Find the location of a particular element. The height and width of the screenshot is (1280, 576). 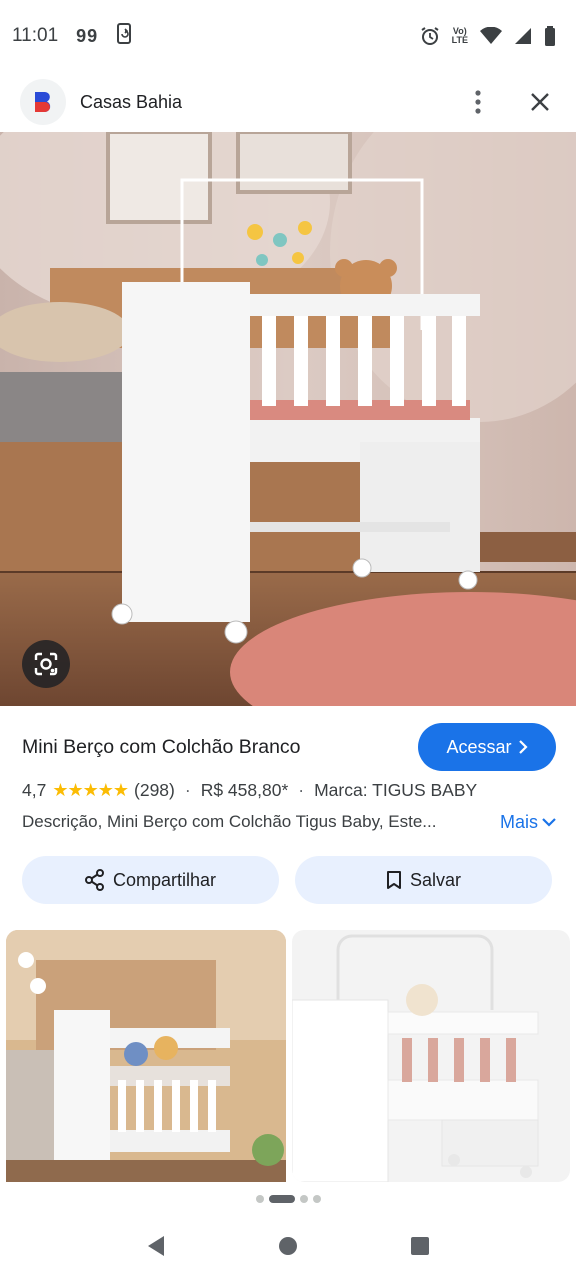

pagination-dots is located at coordinates (288, 1199).